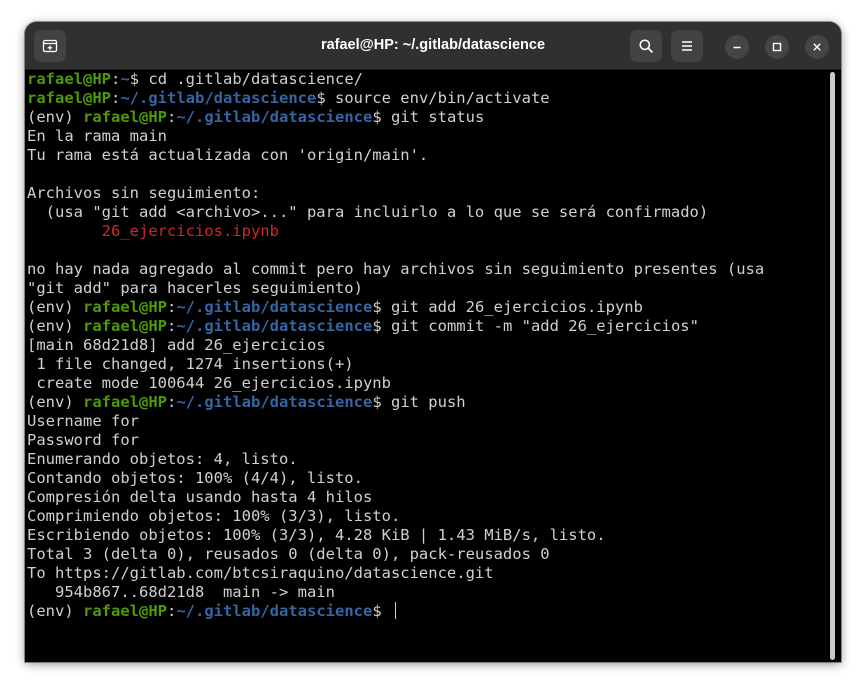 The image size is (866, 690). I want to click on command-text: git status, so click(437, 117).